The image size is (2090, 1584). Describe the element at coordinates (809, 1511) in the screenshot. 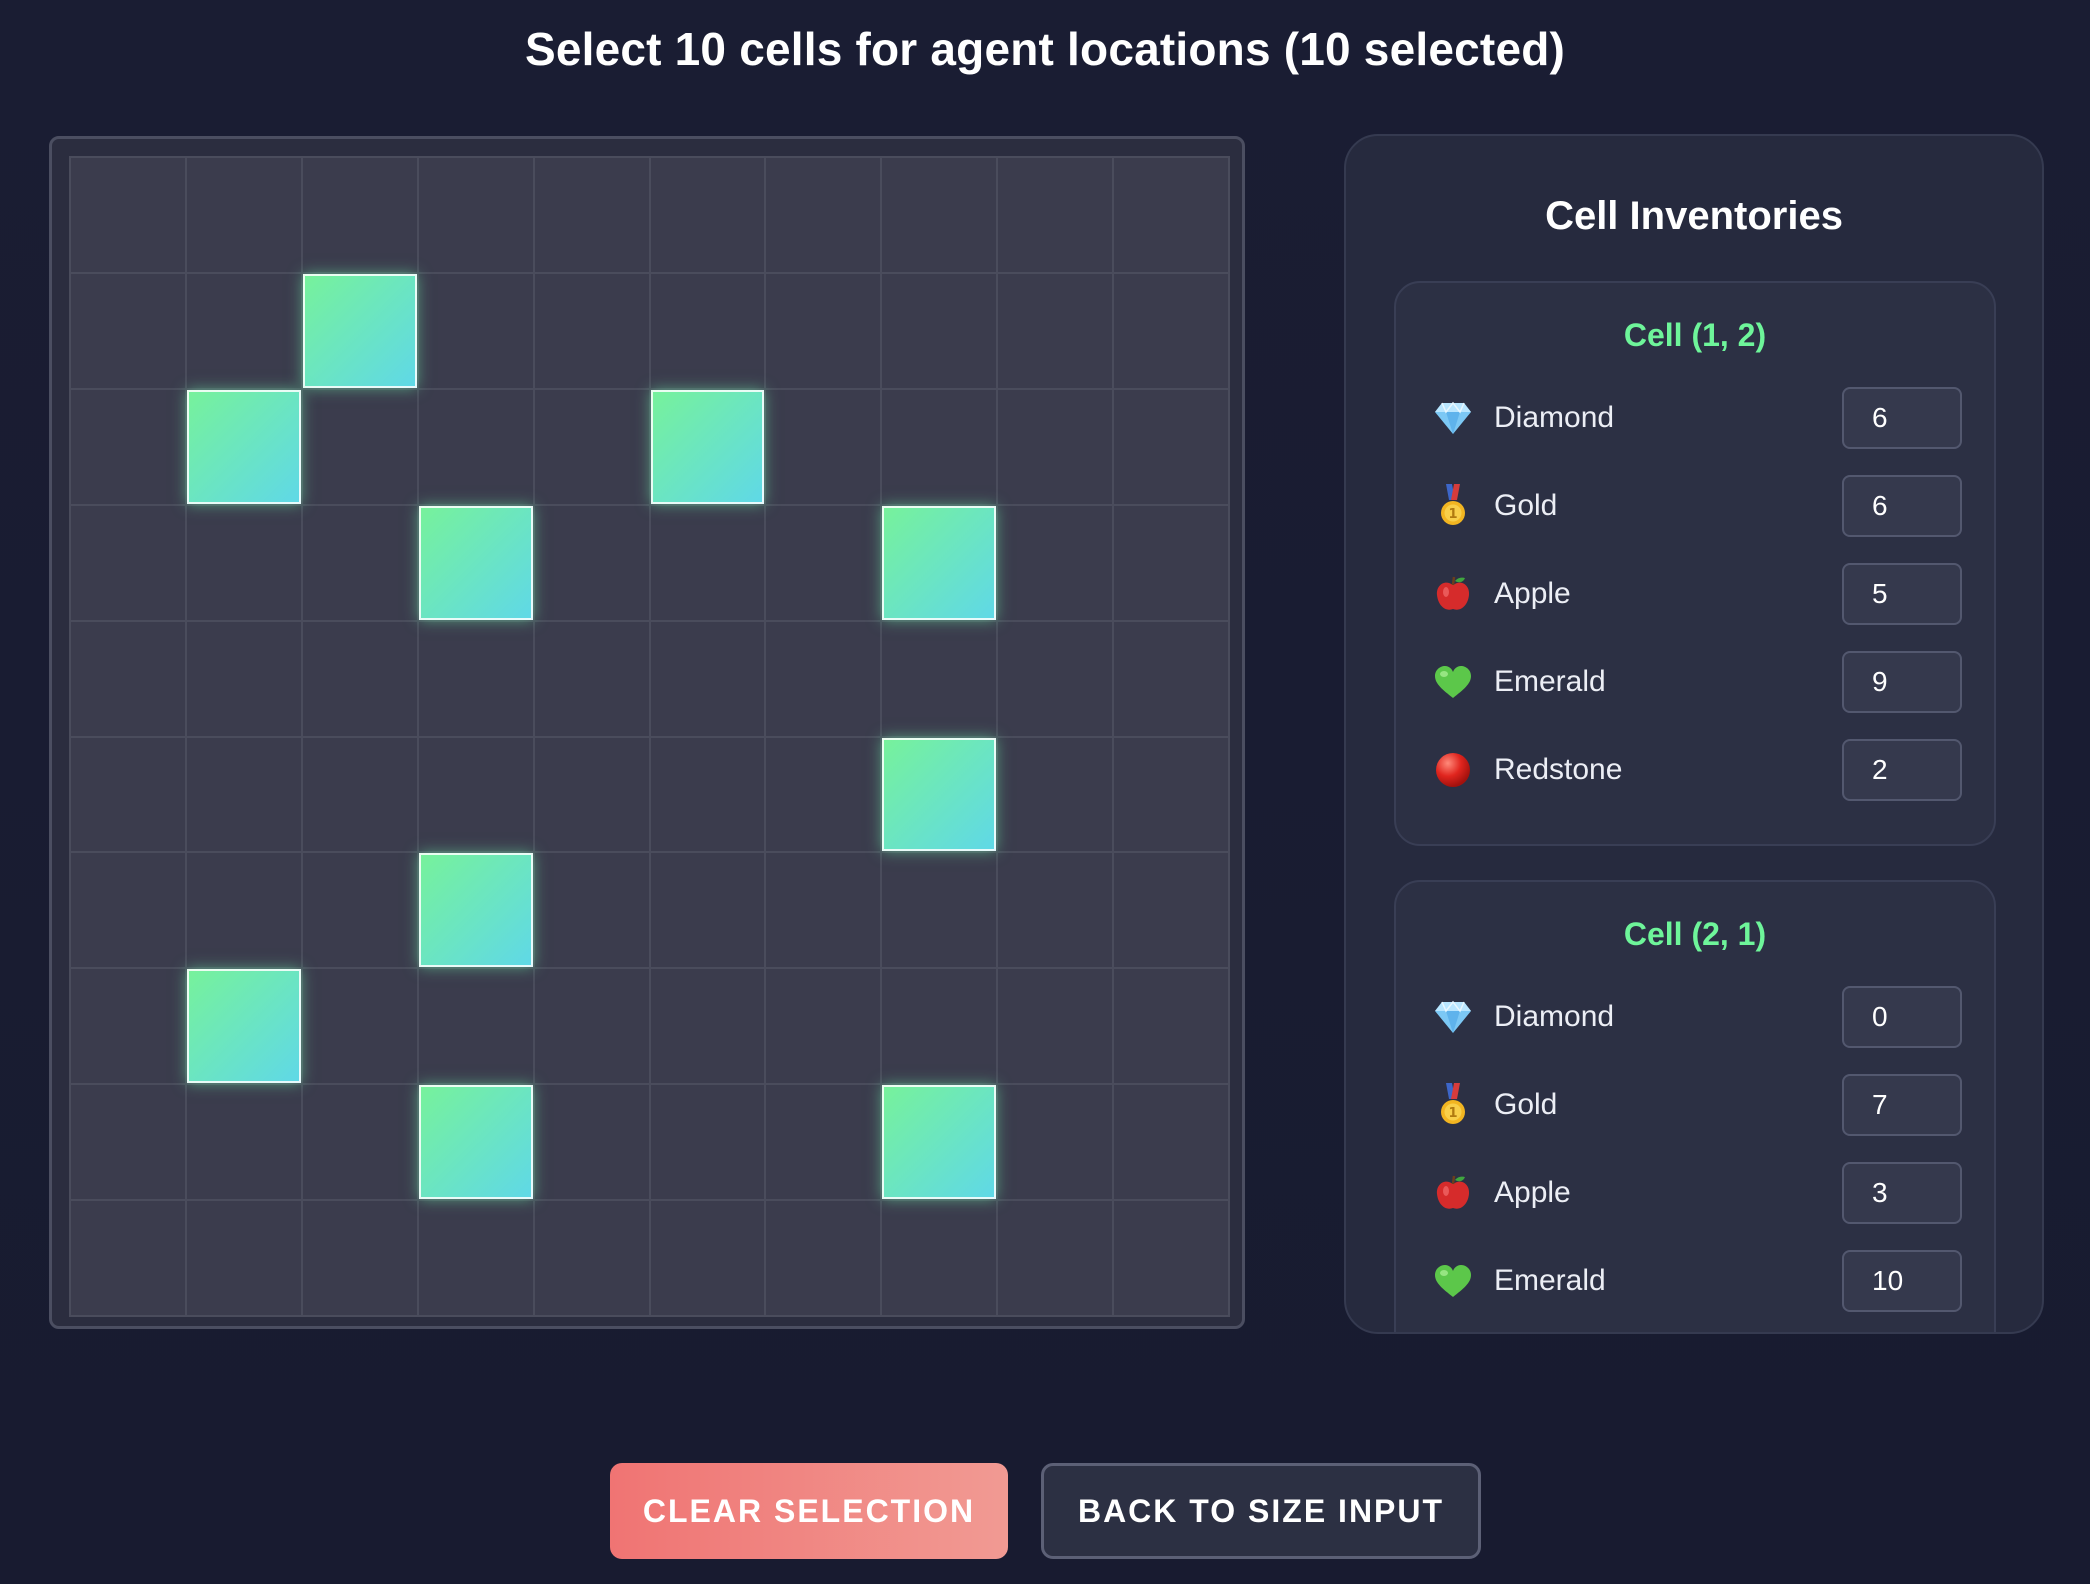

I see `clear-selection-button: CLEAR SELECTION` at that location.